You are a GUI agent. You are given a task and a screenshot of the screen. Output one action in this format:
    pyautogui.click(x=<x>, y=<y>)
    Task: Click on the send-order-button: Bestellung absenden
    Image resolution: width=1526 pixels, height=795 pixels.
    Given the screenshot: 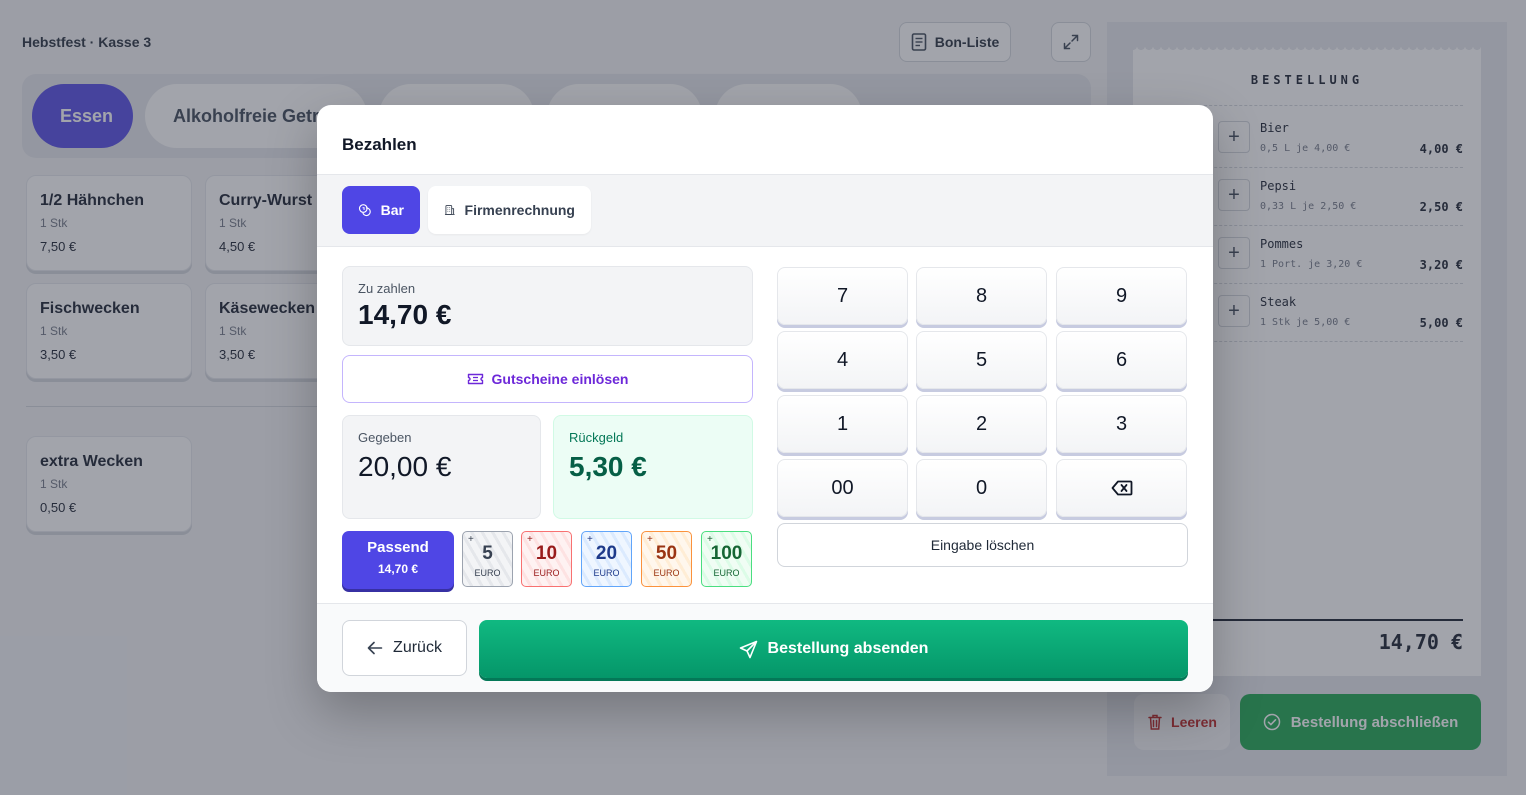 What is the action you would take?
    pyautogui.click(x=833, y=649)
    